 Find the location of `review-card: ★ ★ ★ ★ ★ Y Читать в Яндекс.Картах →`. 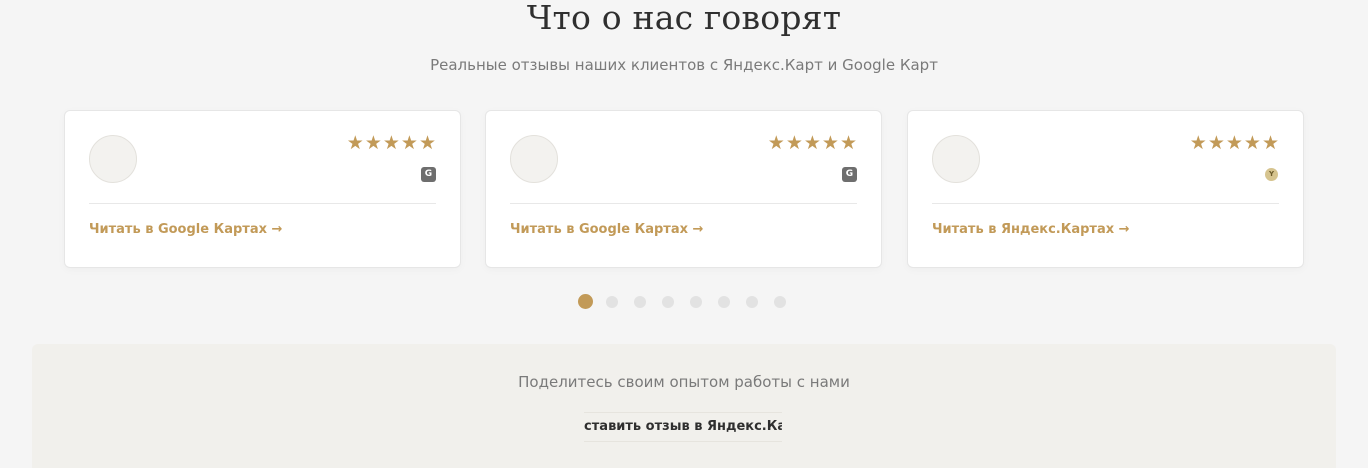

review-card: ★ ★ ★ ★ ★ Y Читать в Яндекс.Картах → is located at coordinates (1105, 189).